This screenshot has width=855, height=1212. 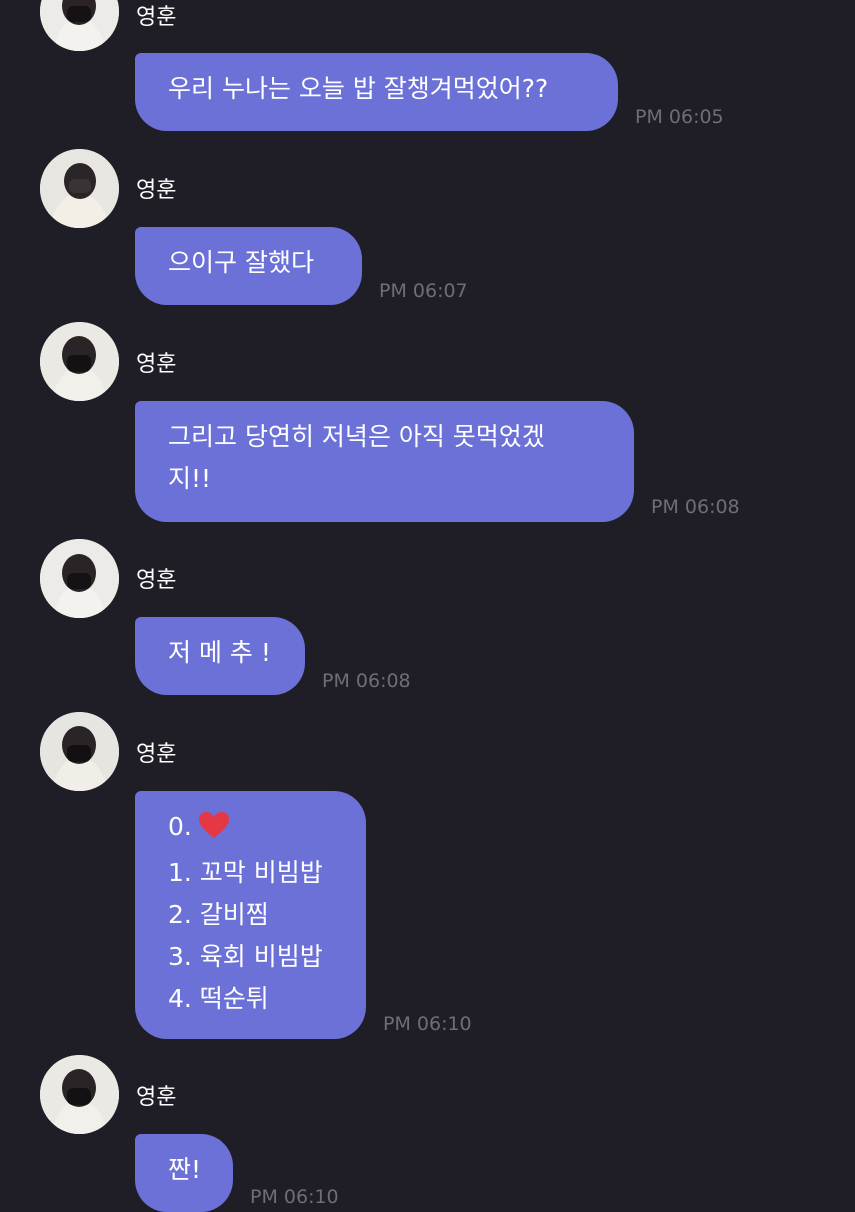 What do you see at coordinates (214, 831) in the screenshot?
I see `red-heart-icon` at bounding box center [214, 831].